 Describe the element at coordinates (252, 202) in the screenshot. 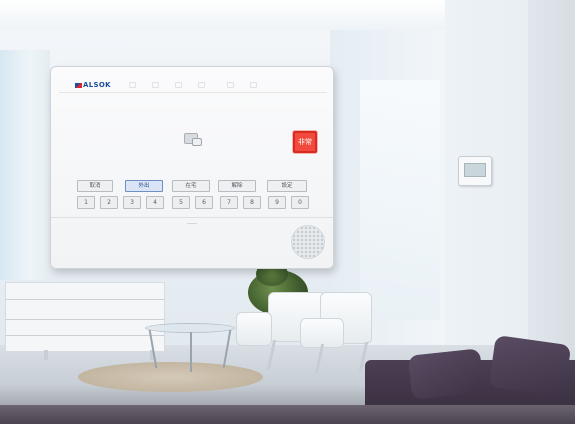

I see `keypad-key: 8` at that location.